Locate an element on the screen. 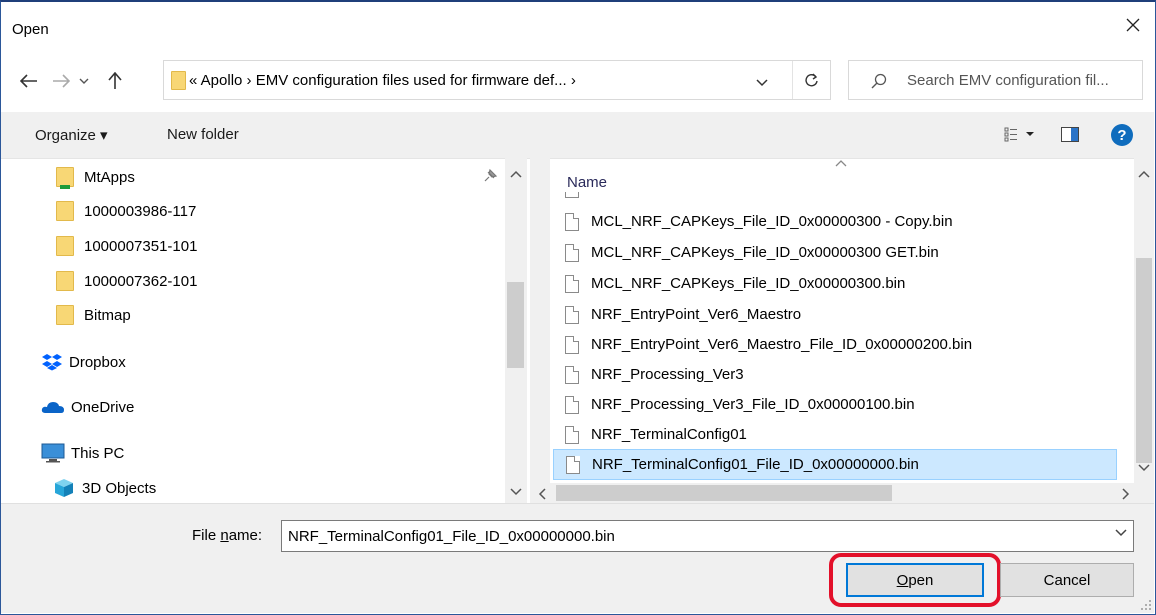  file-name-input is located at coordinates (682, 536).